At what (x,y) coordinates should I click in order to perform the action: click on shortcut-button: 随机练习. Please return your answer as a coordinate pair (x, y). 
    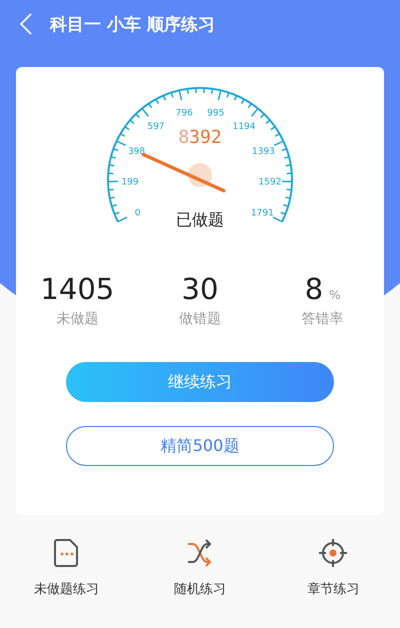
    Looking at the image, I should click on (200, 568).